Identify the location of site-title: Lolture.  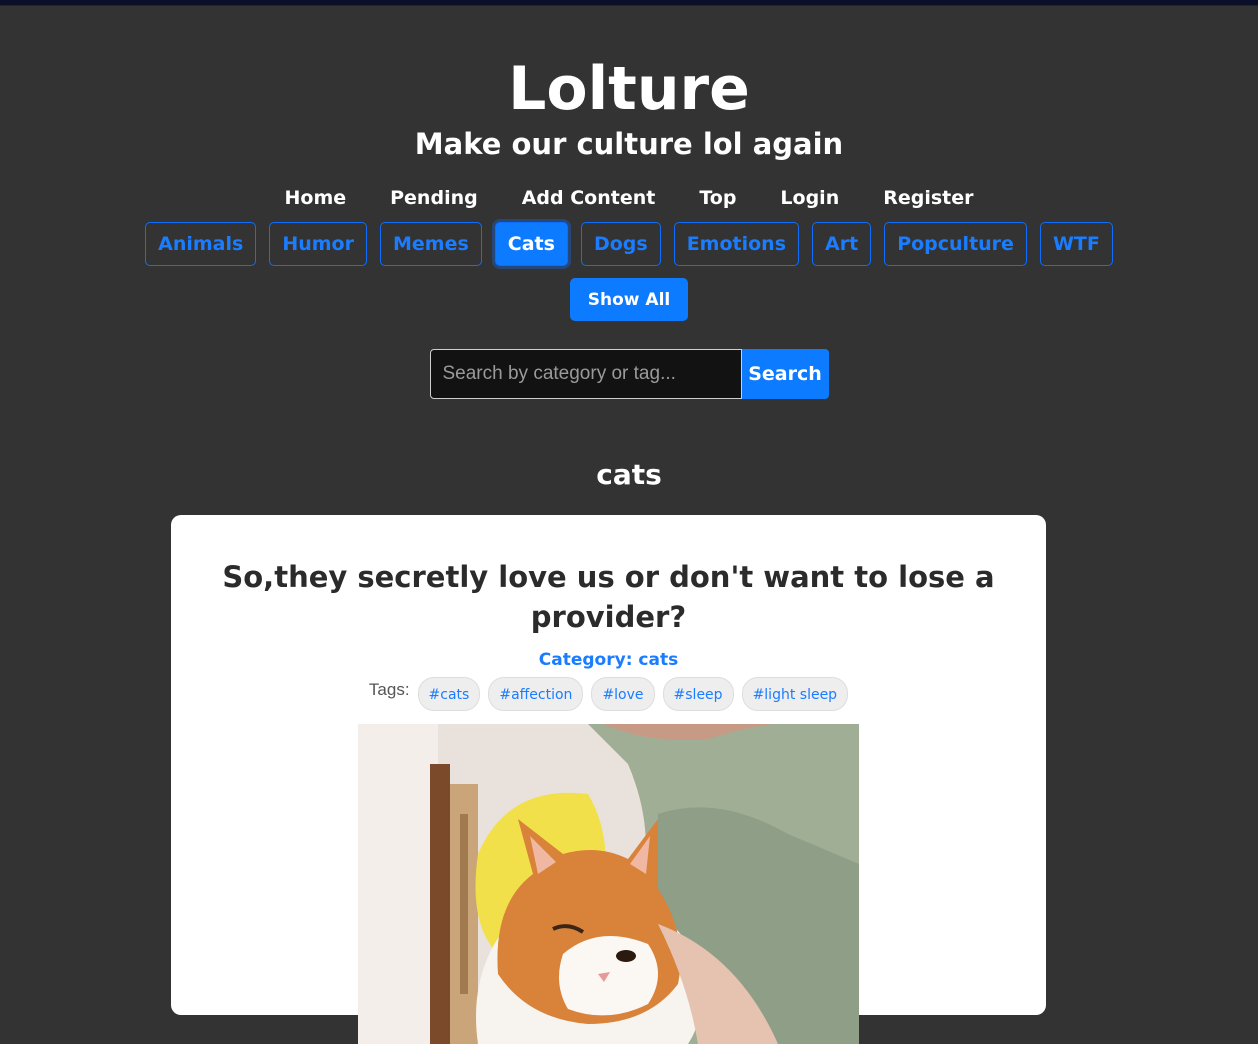
(629, 65).